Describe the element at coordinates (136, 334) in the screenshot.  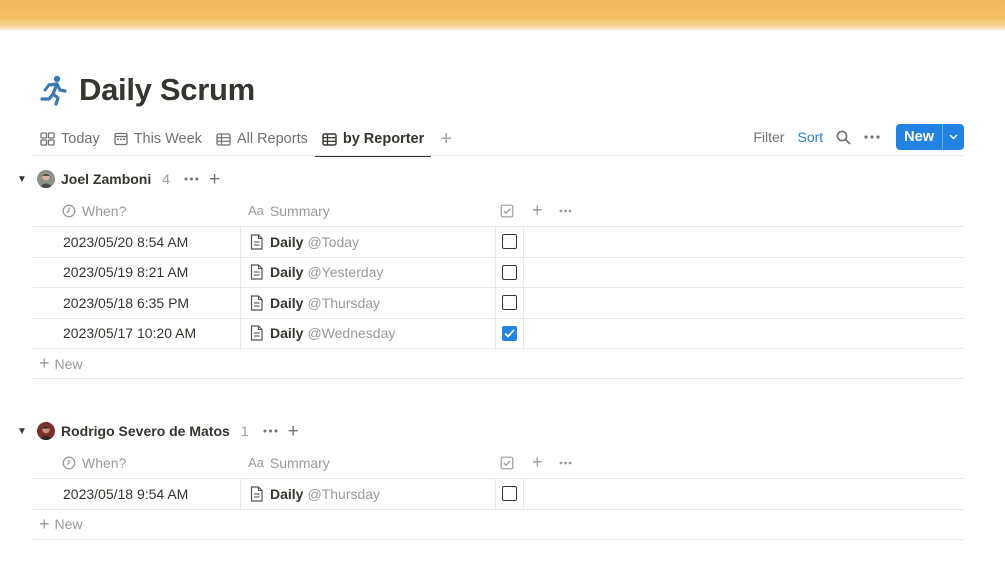
I see `date-cell: 2023/05/17 10:20 AM` at that location.